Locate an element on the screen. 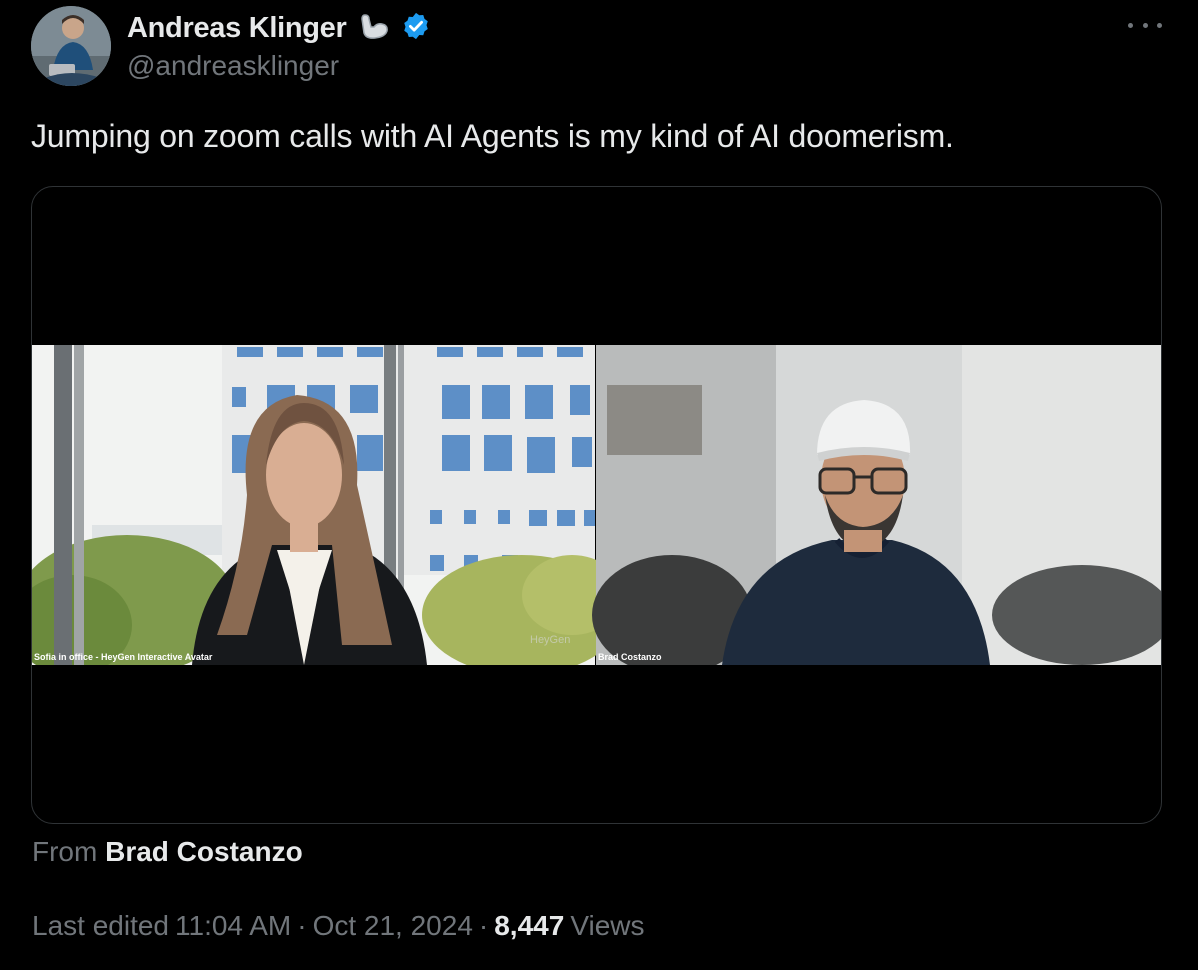  verified-badge-icon is located at coordinates (416, 28).